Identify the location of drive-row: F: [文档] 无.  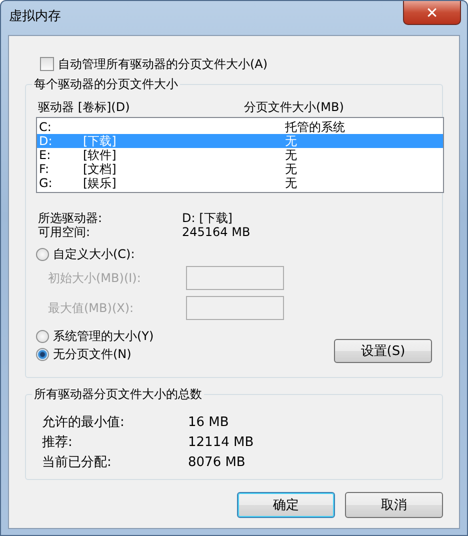
(240, 169).